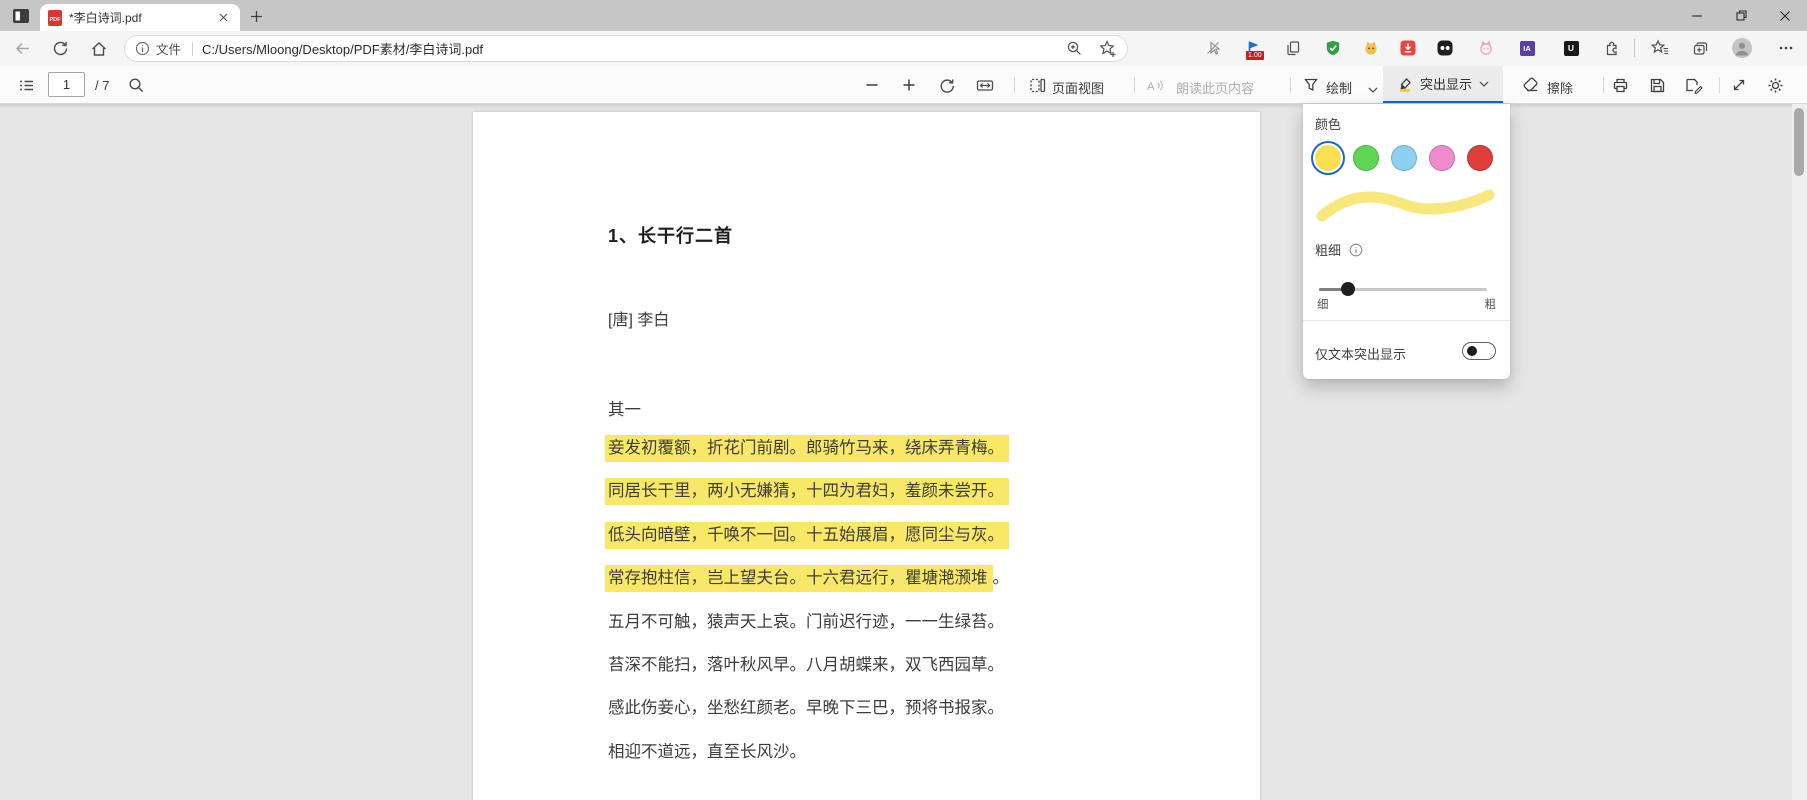 The height and width of the screenshot is (800, 1807). I want to click on save-as-button, so click(1694, 85).